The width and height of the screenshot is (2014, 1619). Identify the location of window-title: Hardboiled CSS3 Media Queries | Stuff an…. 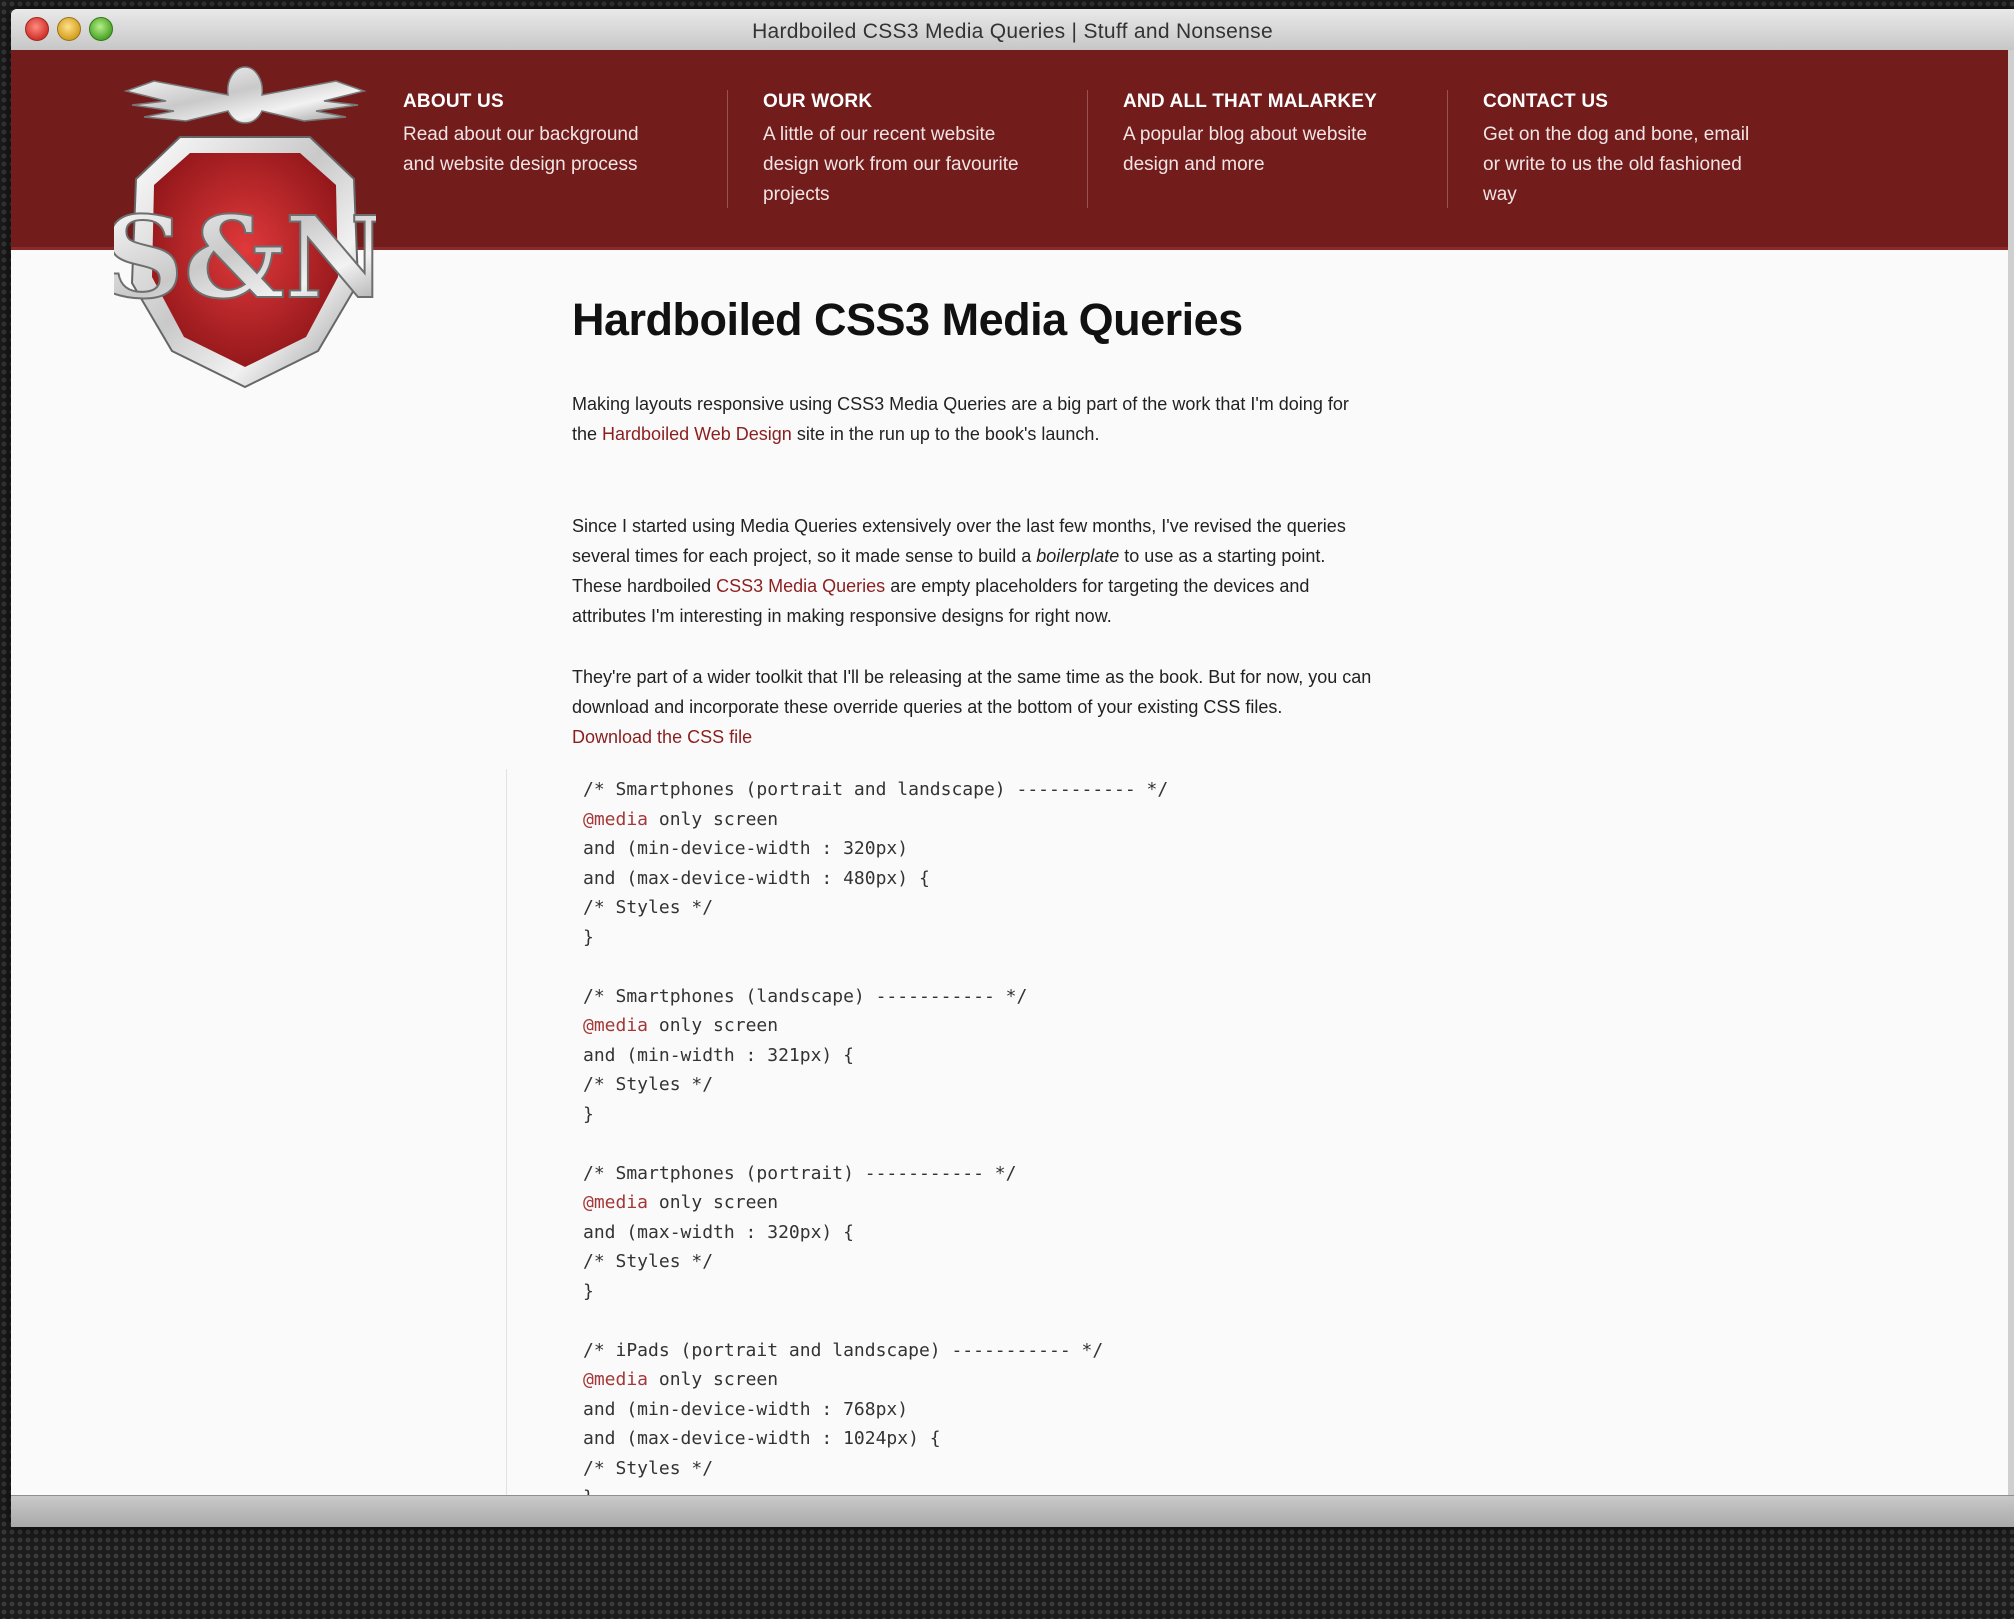
(1012, 31).